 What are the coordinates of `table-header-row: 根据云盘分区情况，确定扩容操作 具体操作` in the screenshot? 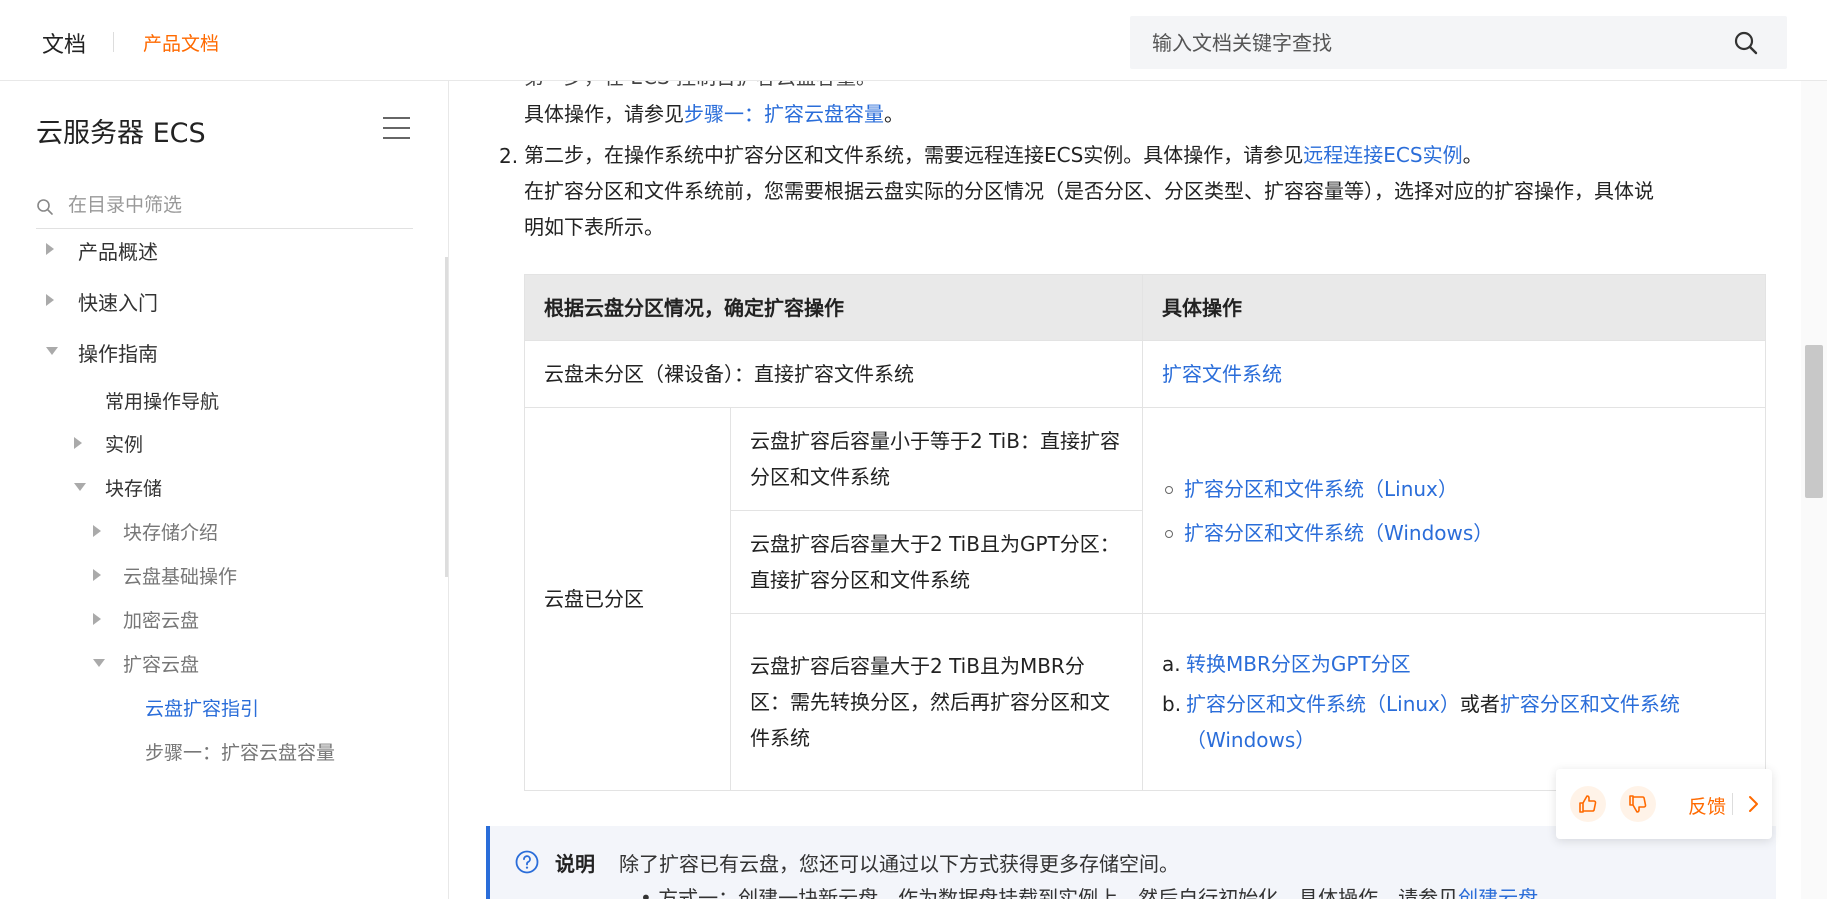 It's located at (1145, 307).